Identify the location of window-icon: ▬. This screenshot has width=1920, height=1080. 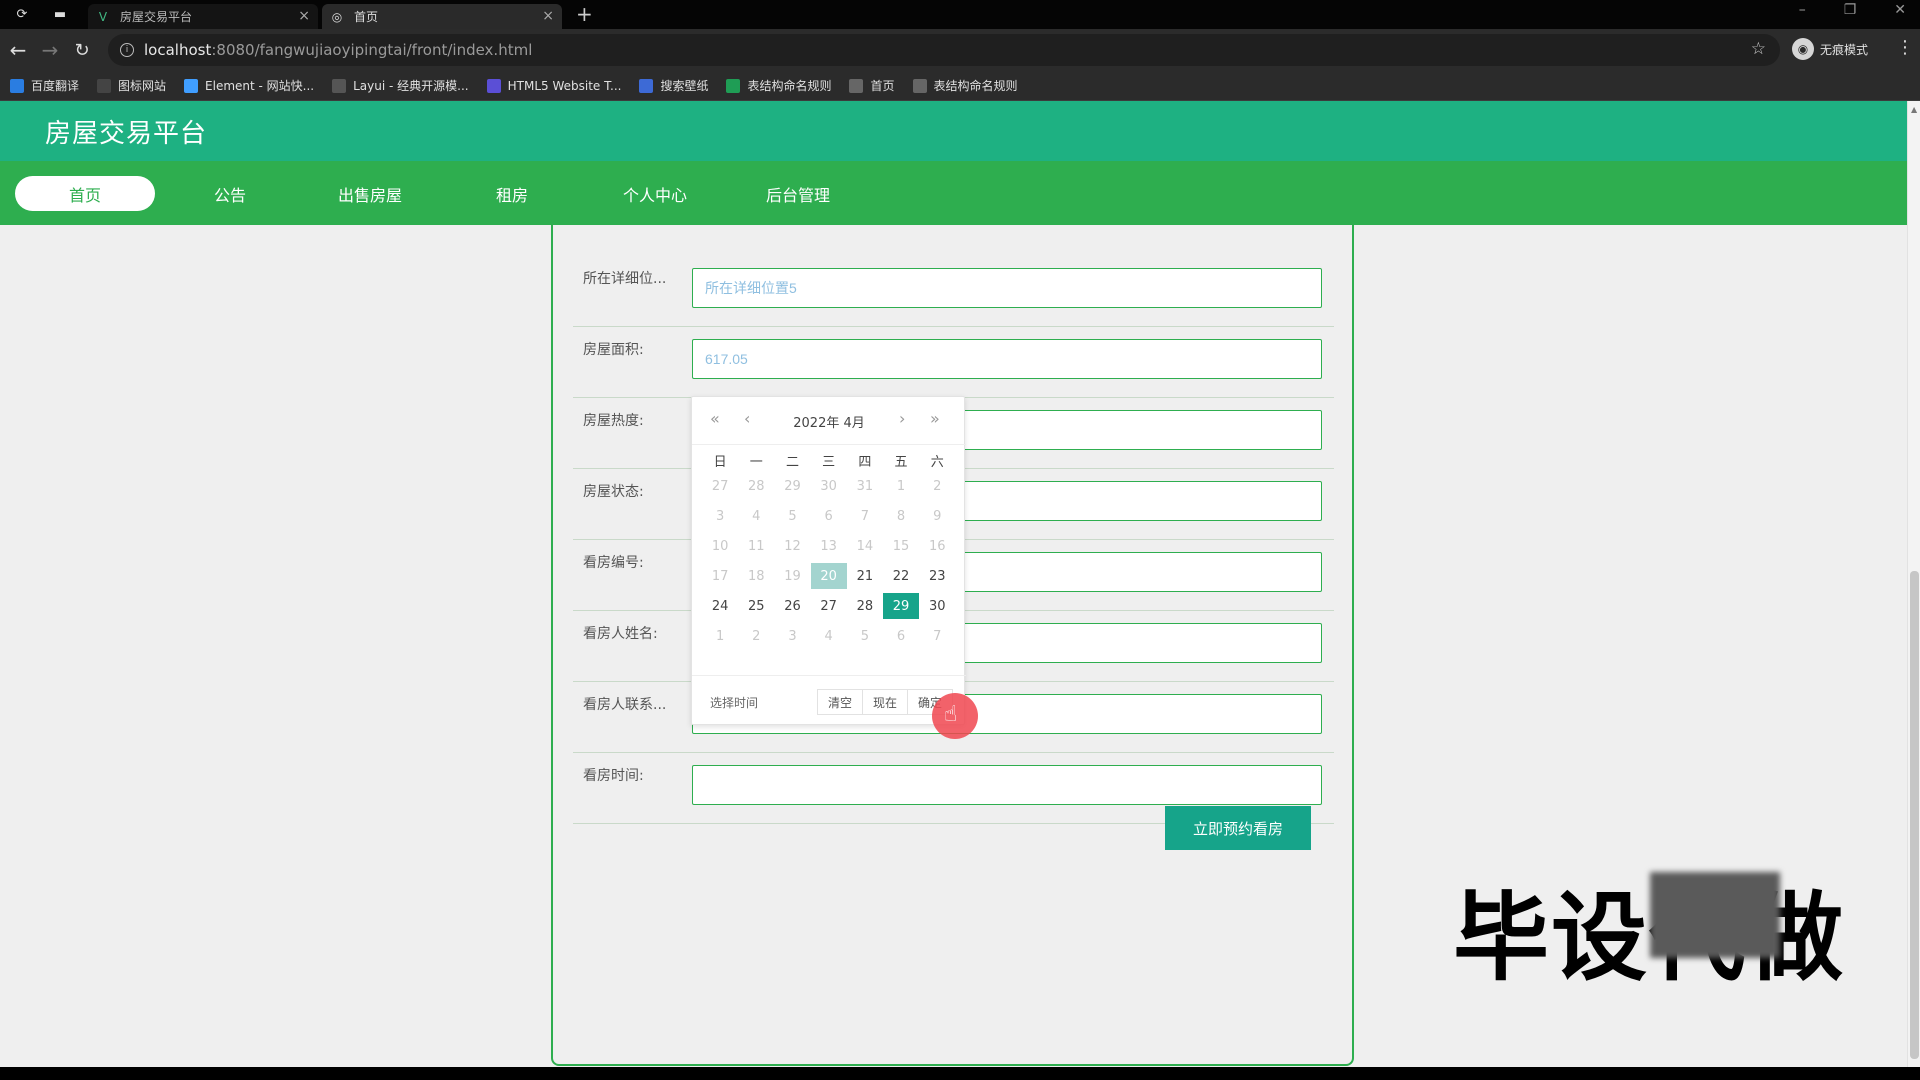
(60, 14).